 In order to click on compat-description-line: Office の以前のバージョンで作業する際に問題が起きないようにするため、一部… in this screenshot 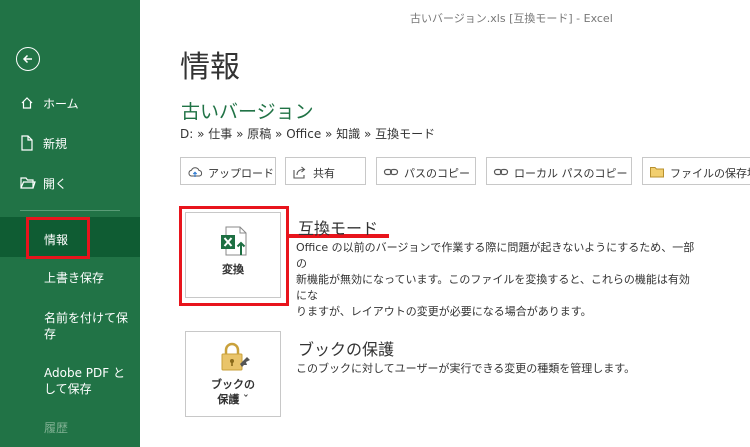, I will do `click(495, 255)`.